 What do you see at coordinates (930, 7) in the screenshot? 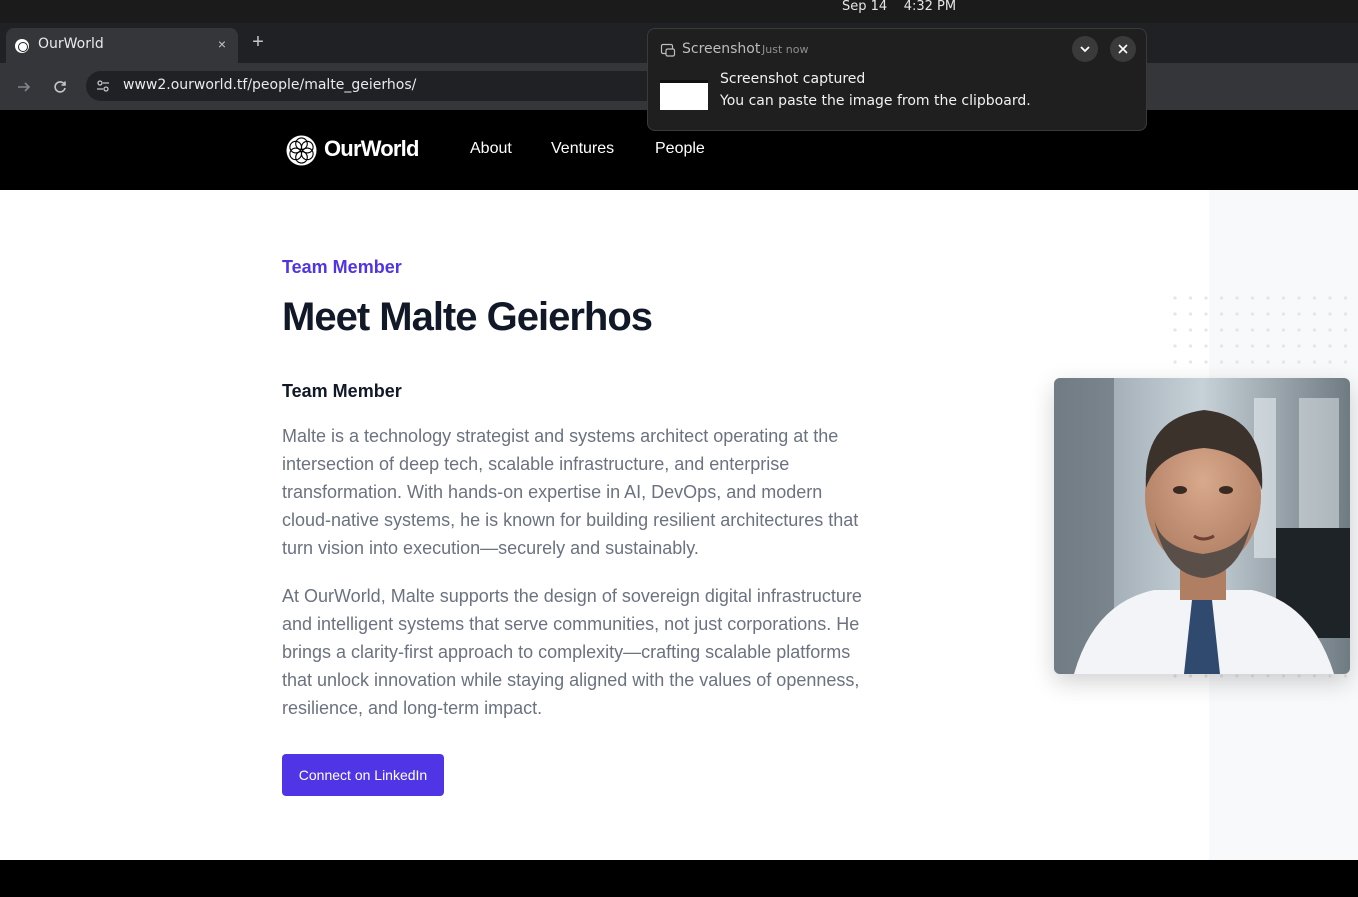
I see `system-time: 4:32 PM` at bounding box center [930, 7].